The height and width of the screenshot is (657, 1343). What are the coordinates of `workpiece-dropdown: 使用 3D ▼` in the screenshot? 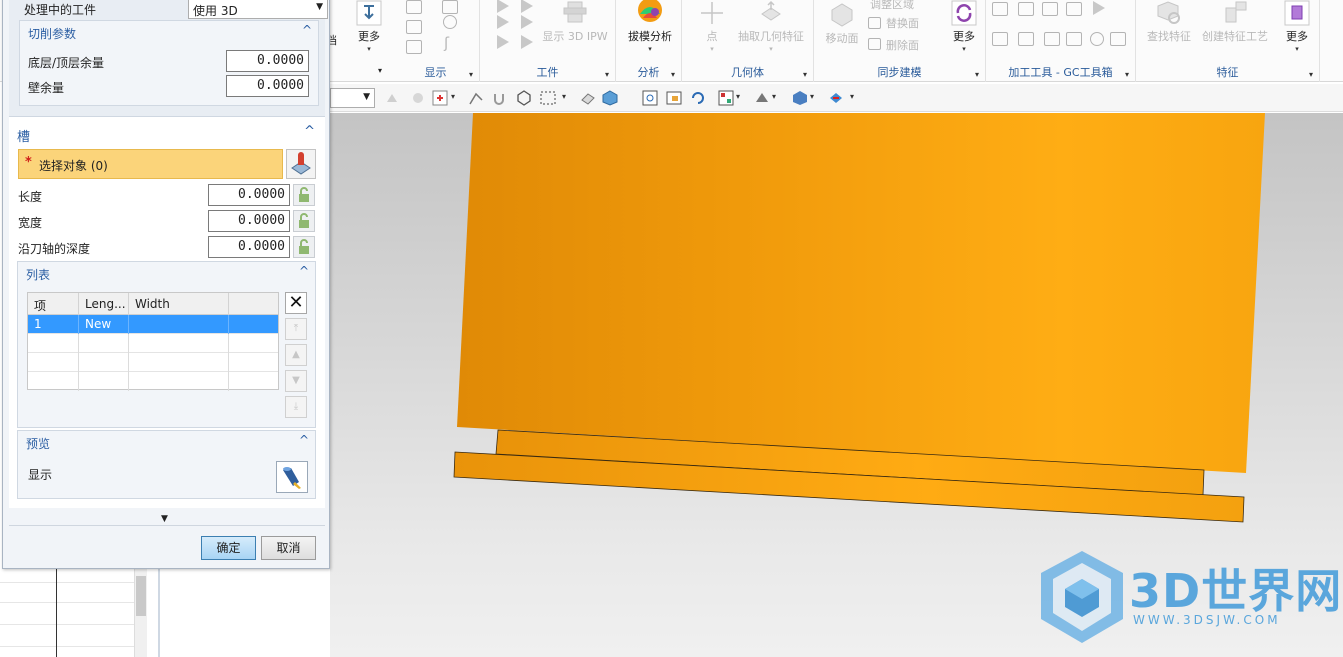 It's located at (258, 9).